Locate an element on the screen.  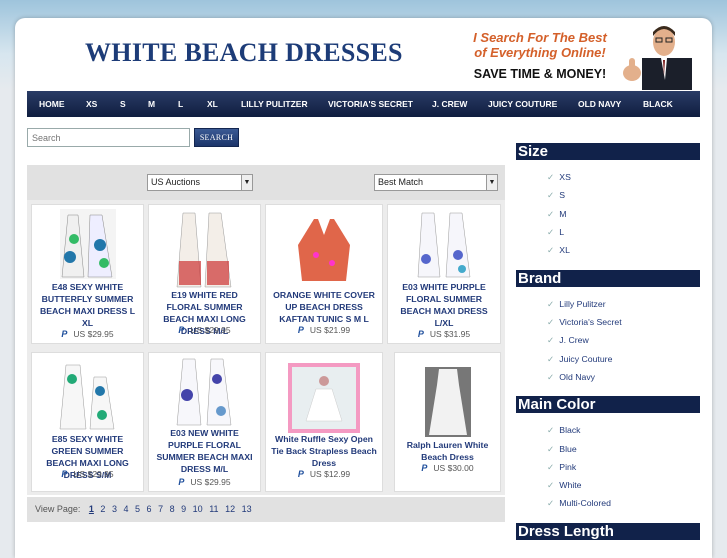
sidebar-heading-brand: Brand is located at coordinates (608, 278).